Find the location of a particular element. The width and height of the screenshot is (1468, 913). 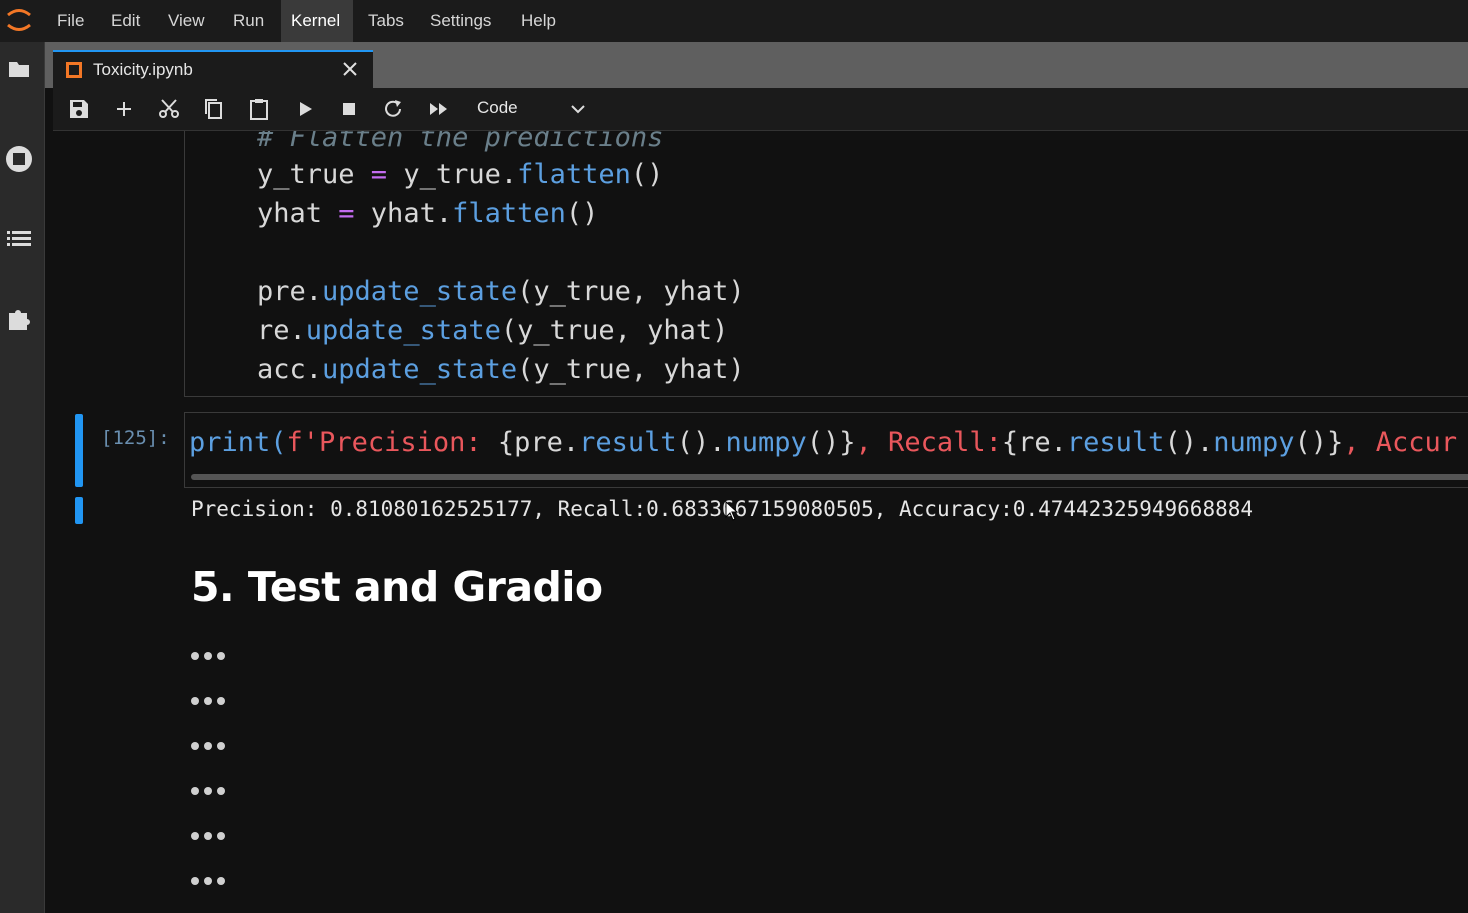

code-line: re.update_state(y_true, yhat) is located at coordinates (493, 330).